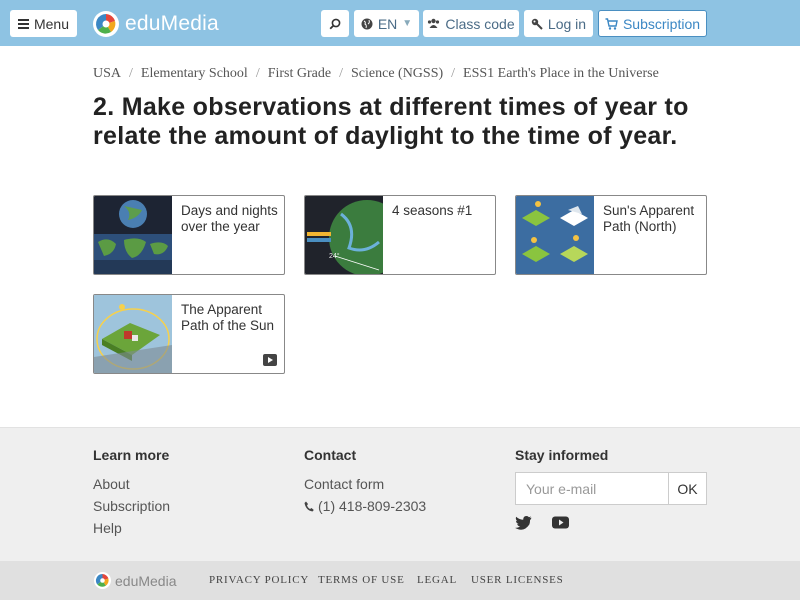 This screenshot has width=800, height=600. What do you see at coordinates (344, 235) in the screenshot?
I see `card-thumbnail: 24°` at bounding box center [344, 235].